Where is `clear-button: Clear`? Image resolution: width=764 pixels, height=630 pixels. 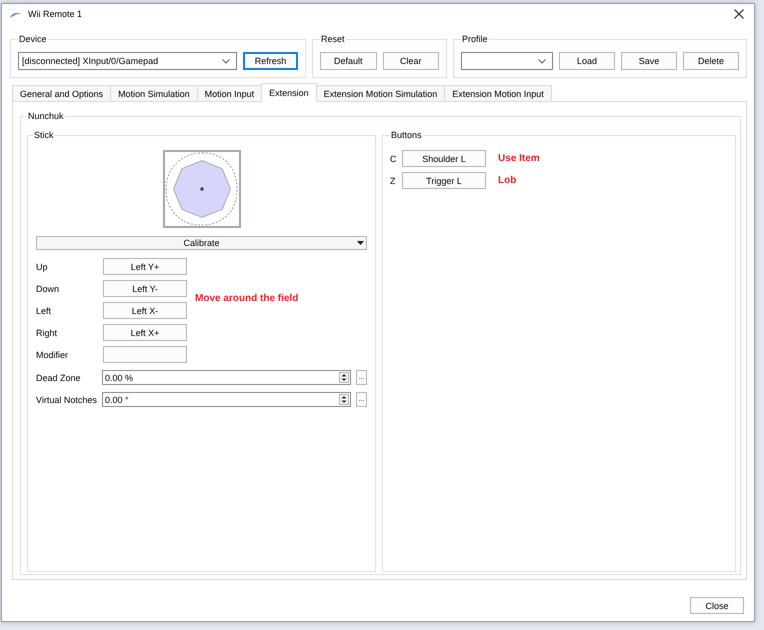
clear-button: Clear is located at coordinates (410, 61).